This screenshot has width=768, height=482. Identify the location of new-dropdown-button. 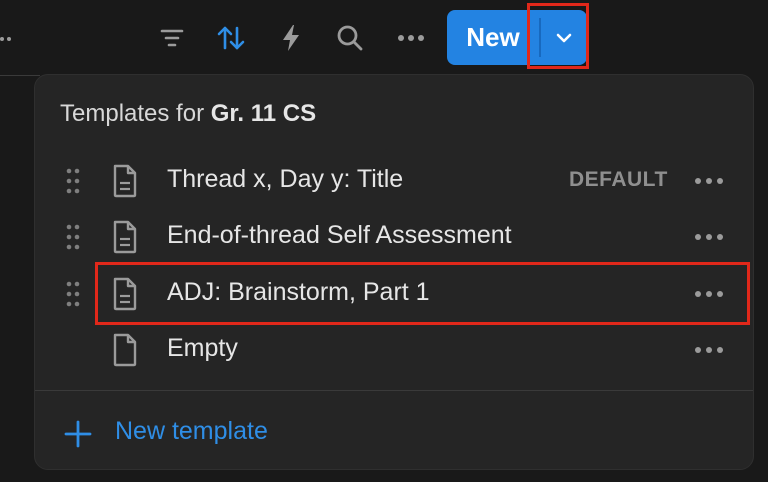
(564, 37).